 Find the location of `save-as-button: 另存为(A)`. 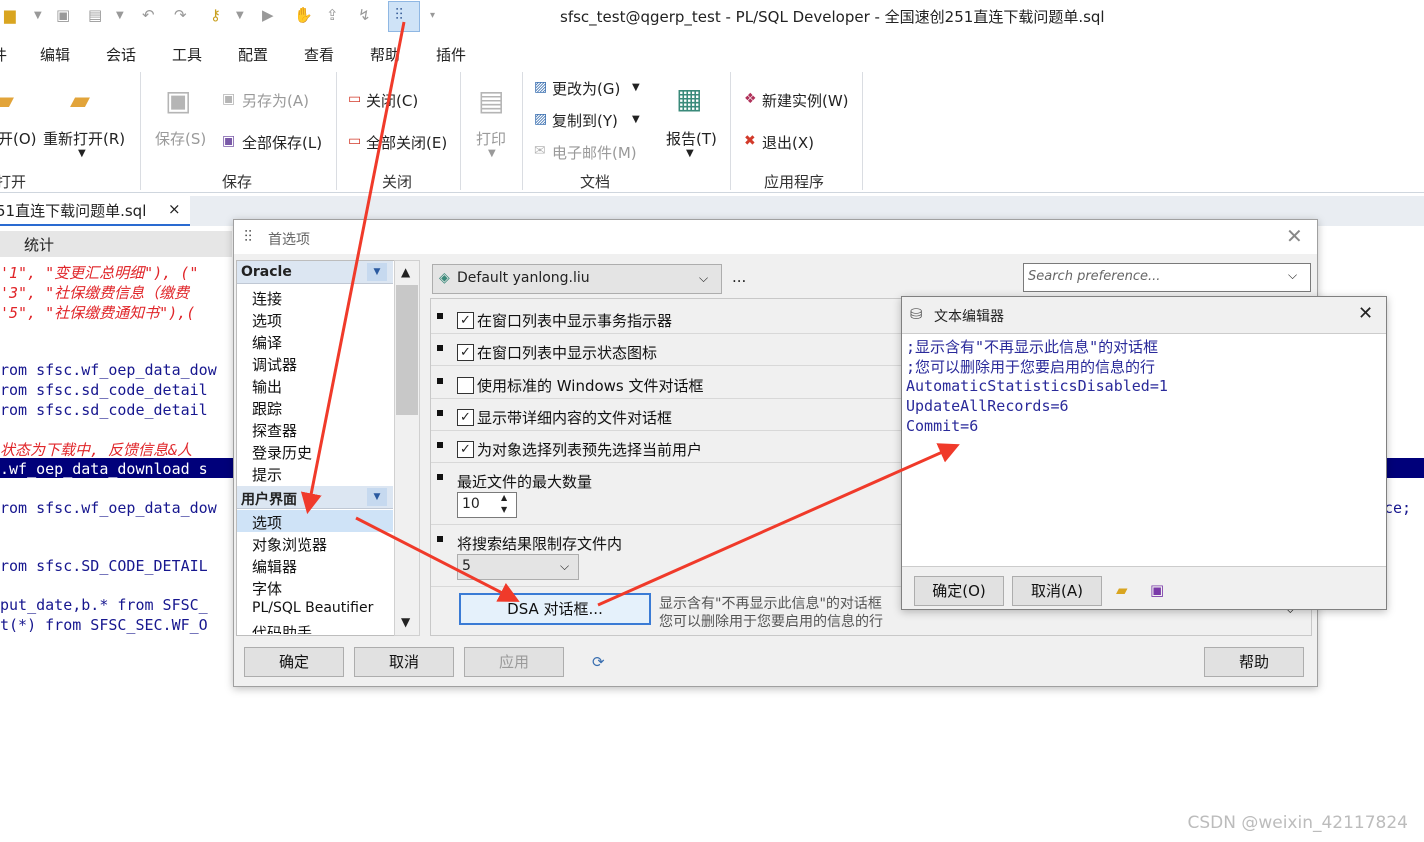

save-as-button: 另存为(A) is located at coordinates (275, 100).